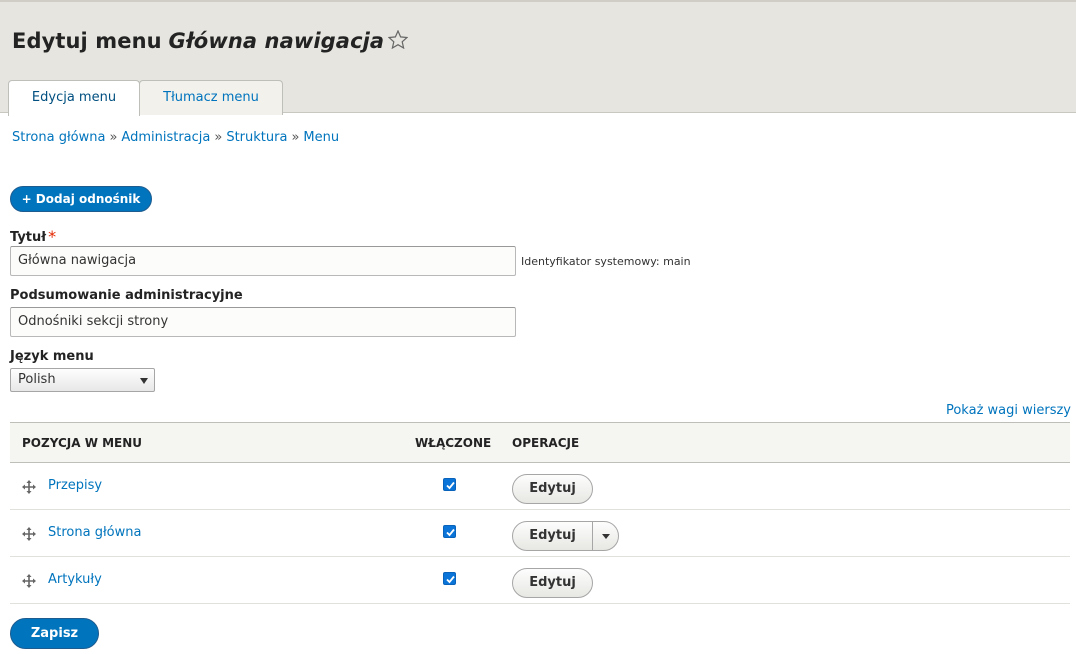 The width and height of the screenshot is (1076, 654). What do you see at coordinates (126, 295) in the screenshot?
I see `summary-label: Podsumowanie administracyjne` at bounding box center [126, 295].